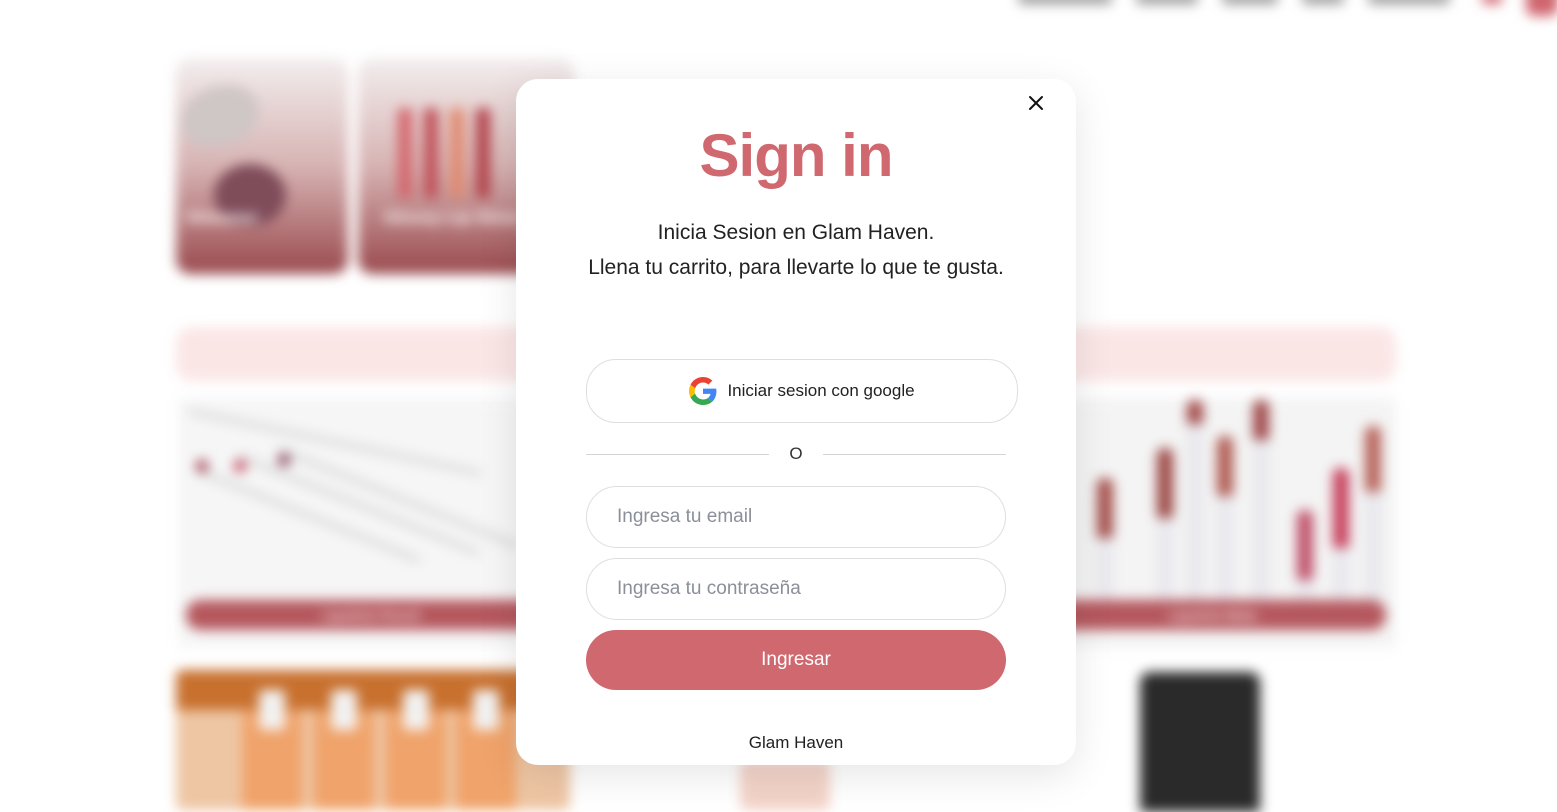  Describe the element at coordinates (796, 155) in the screenshot. I see `page-title: Sign in` at that location.